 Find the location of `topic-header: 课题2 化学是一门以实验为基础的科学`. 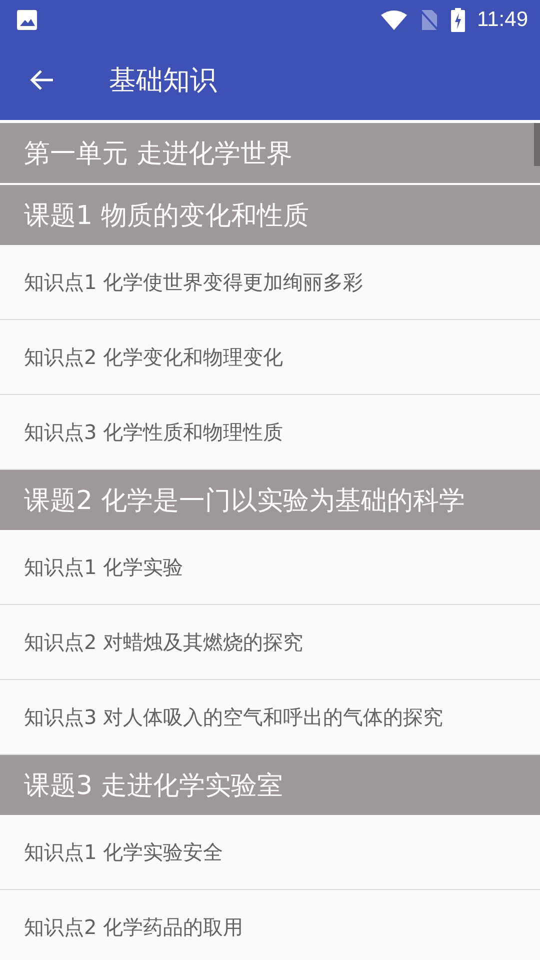

topic-header: 课题2 化学是一门以实验为基础的科学 is located at coordinates (270, 500).